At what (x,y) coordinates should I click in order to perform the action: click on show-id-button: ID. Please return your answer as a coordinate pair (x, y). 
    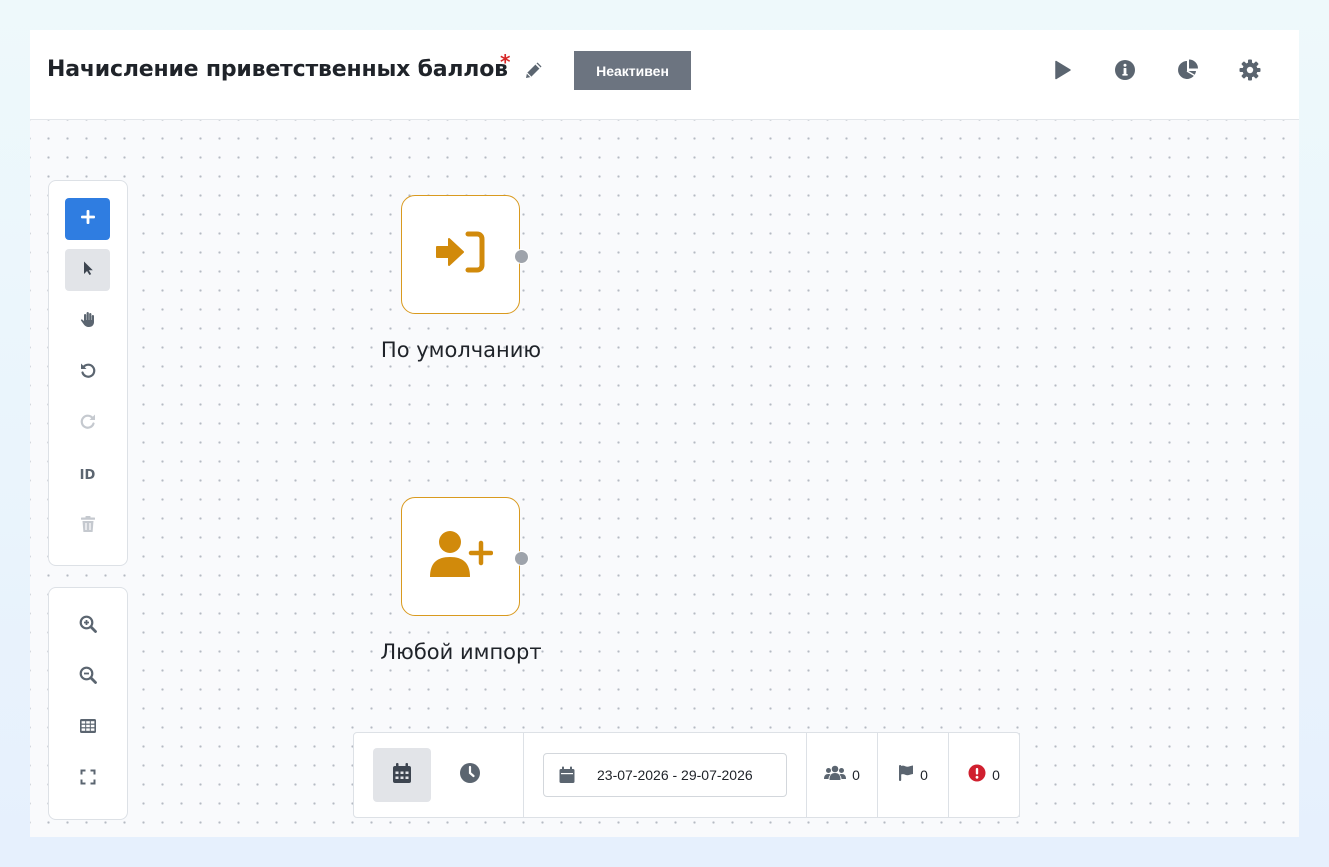
    Looking at the image, I should click on (87, 475).